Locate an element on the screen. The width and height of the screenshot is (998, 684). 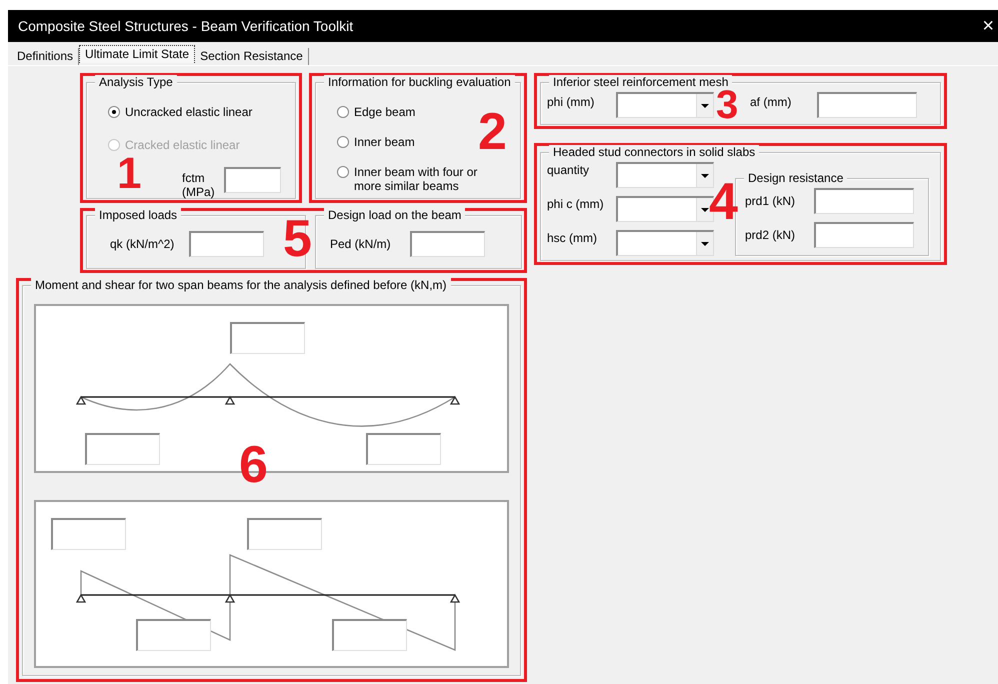
radio-option: Inner beam with four or more similar beams is located at coordinates (417, 179).